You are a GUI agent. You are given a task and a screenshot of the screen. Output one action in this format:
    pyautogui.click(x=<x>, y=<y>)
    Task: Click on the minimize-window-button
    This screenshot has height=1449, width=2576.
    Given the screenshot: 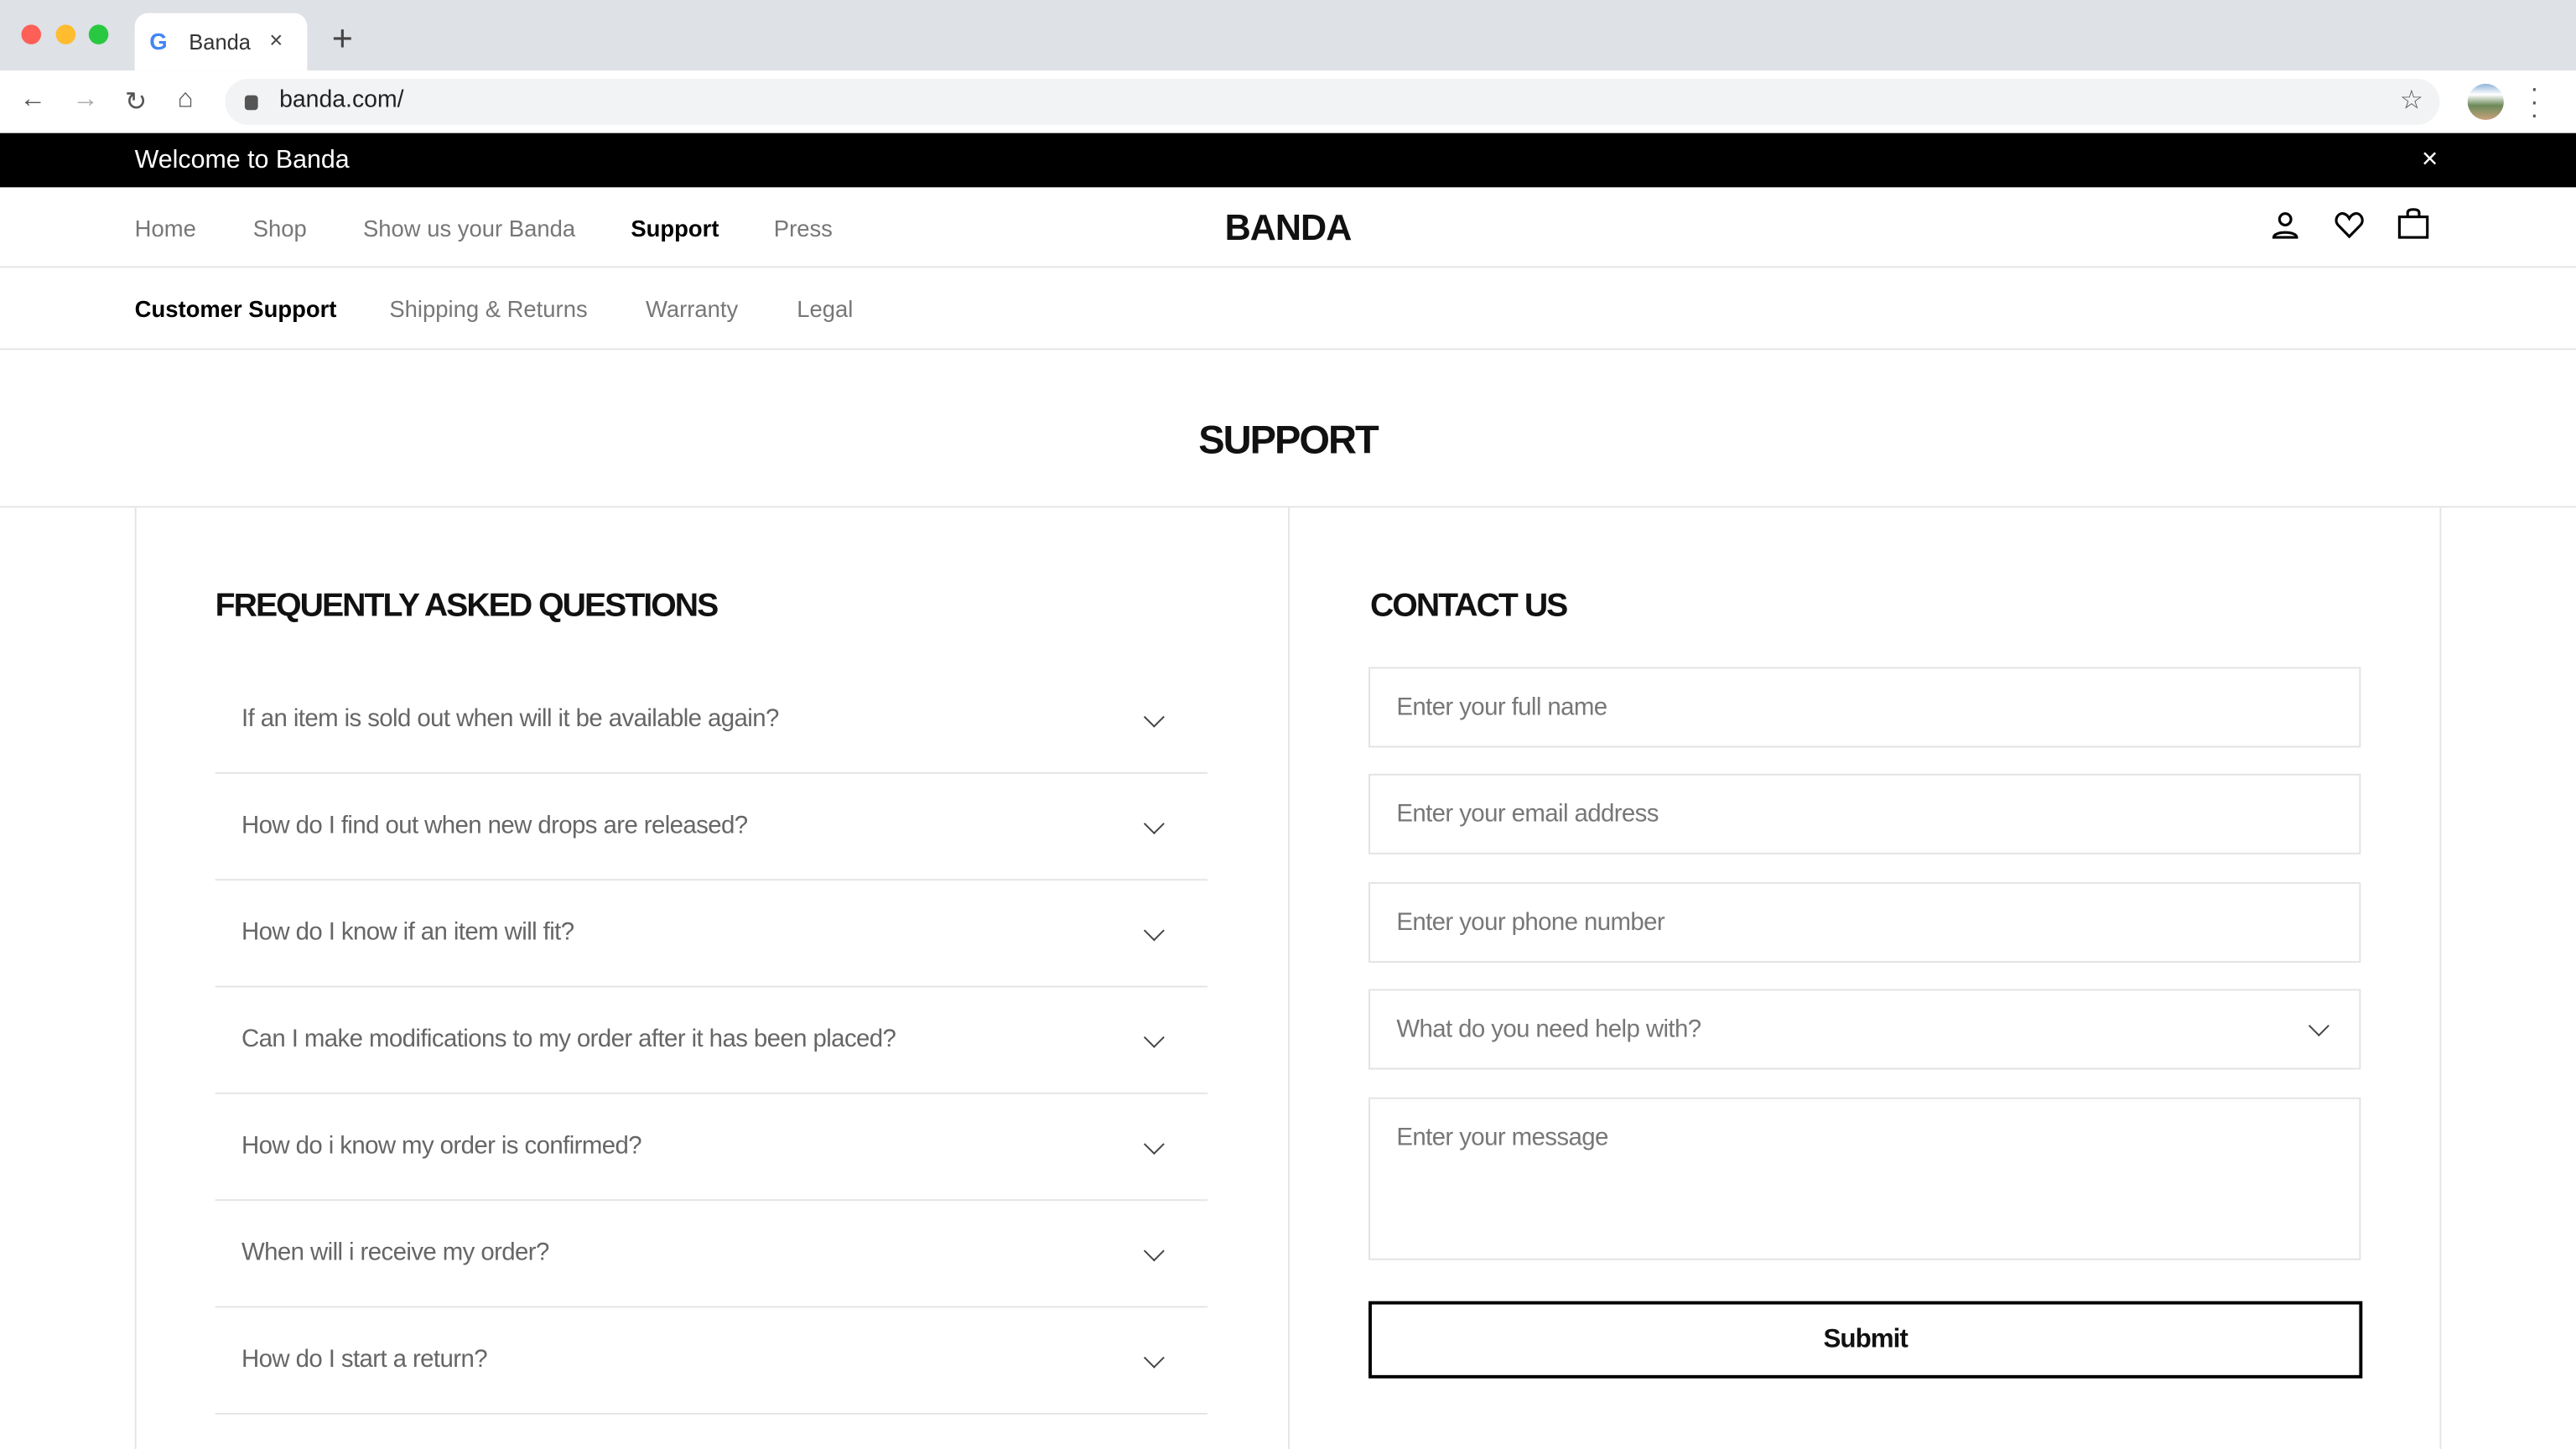 What is the action you would take?
    pyautogui.click(x=65, y=34)
    